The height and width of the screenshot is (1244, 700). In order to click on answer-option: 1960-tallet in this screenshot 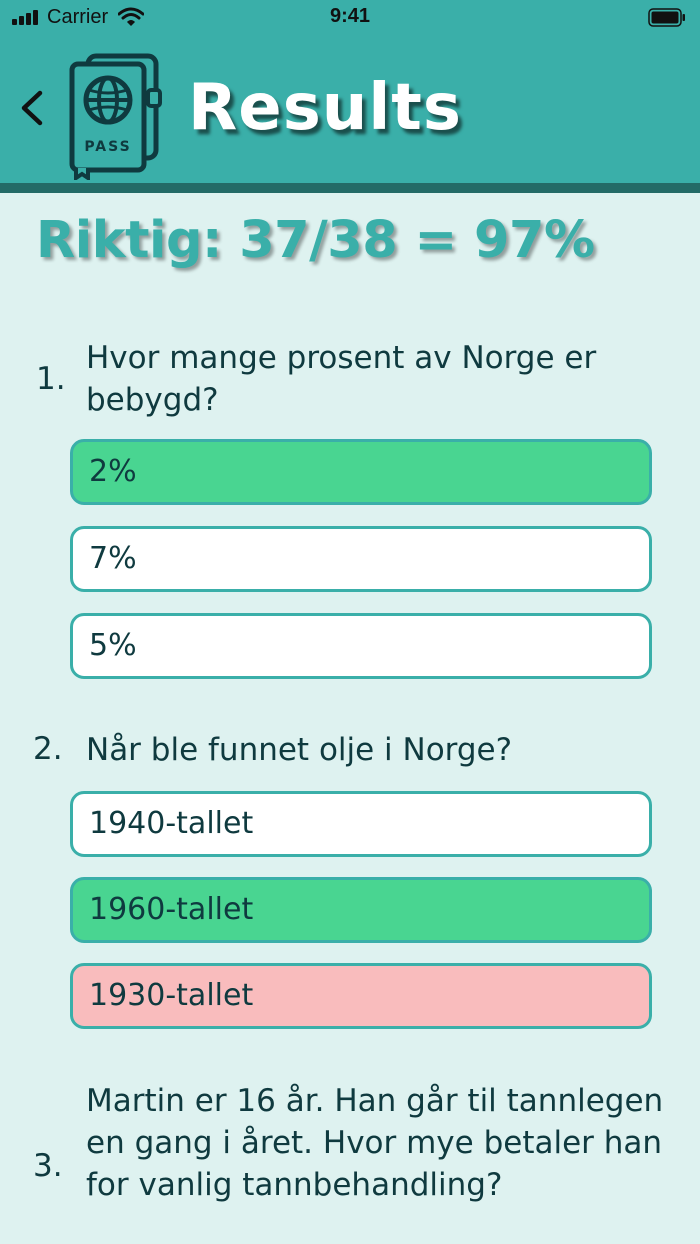, I will do `click(361, 910)`.